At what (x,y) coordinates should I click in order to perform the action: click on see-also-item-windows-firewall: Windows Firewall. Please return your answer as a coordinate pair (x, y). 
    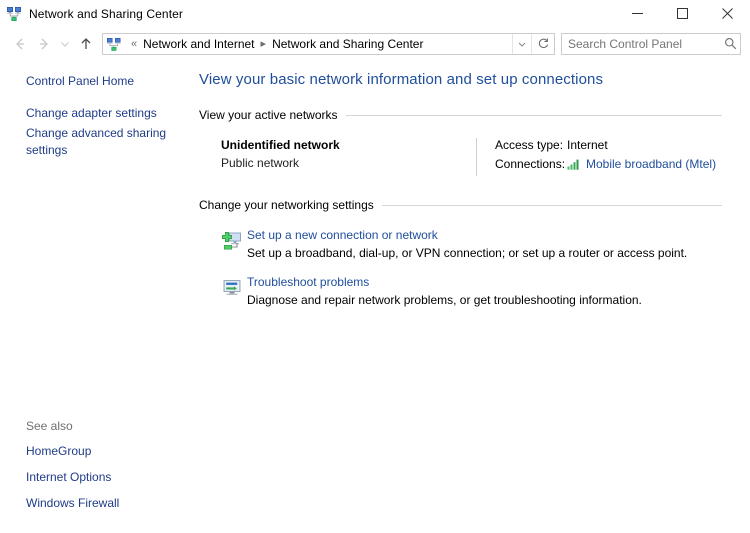
    Looking at the image, I should click on (95, 503).